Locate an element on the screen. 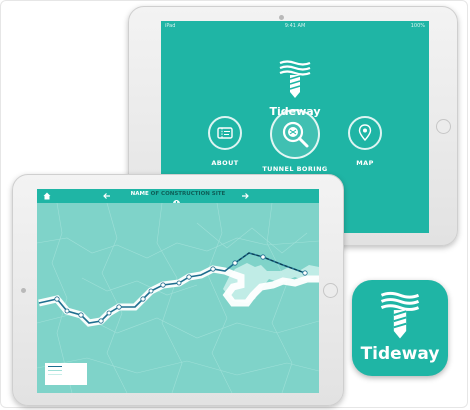 The image size is (470, 410). about-button is located at coordinates (225, 133).